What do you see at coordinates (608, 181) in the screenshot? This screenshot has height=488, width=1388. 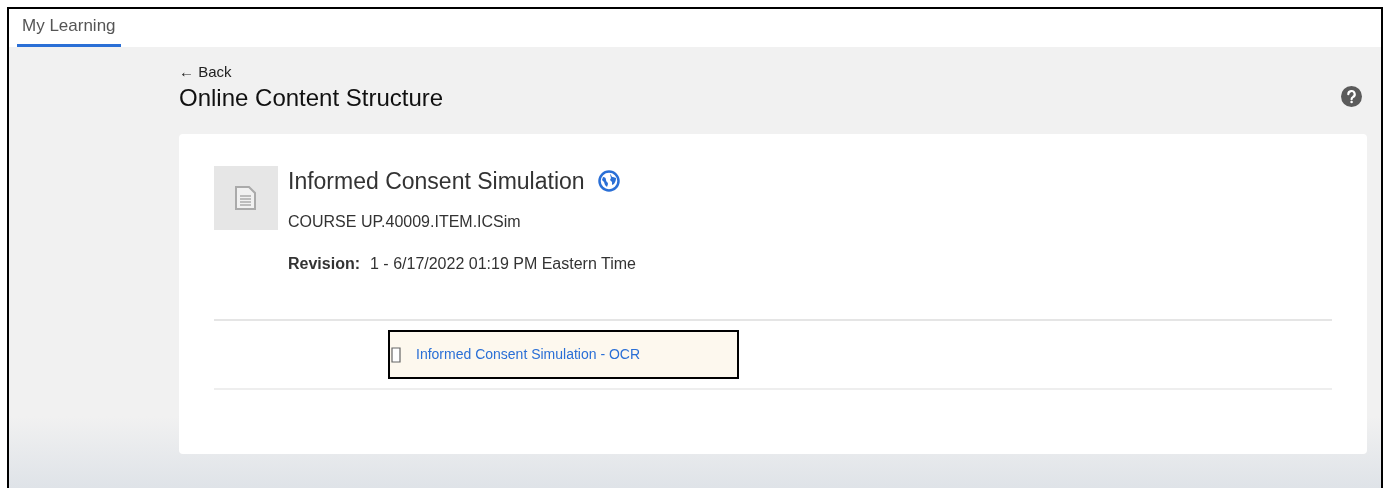 I see `globe-icon` at bounding box center [608, 181].